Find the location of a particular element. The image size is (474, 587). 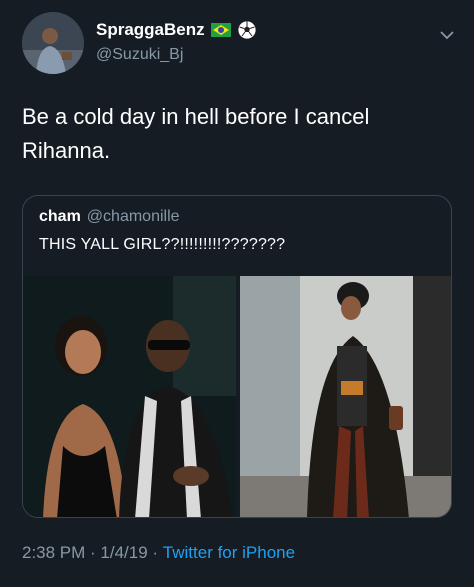

avatar is located at coordinates (53, 43).